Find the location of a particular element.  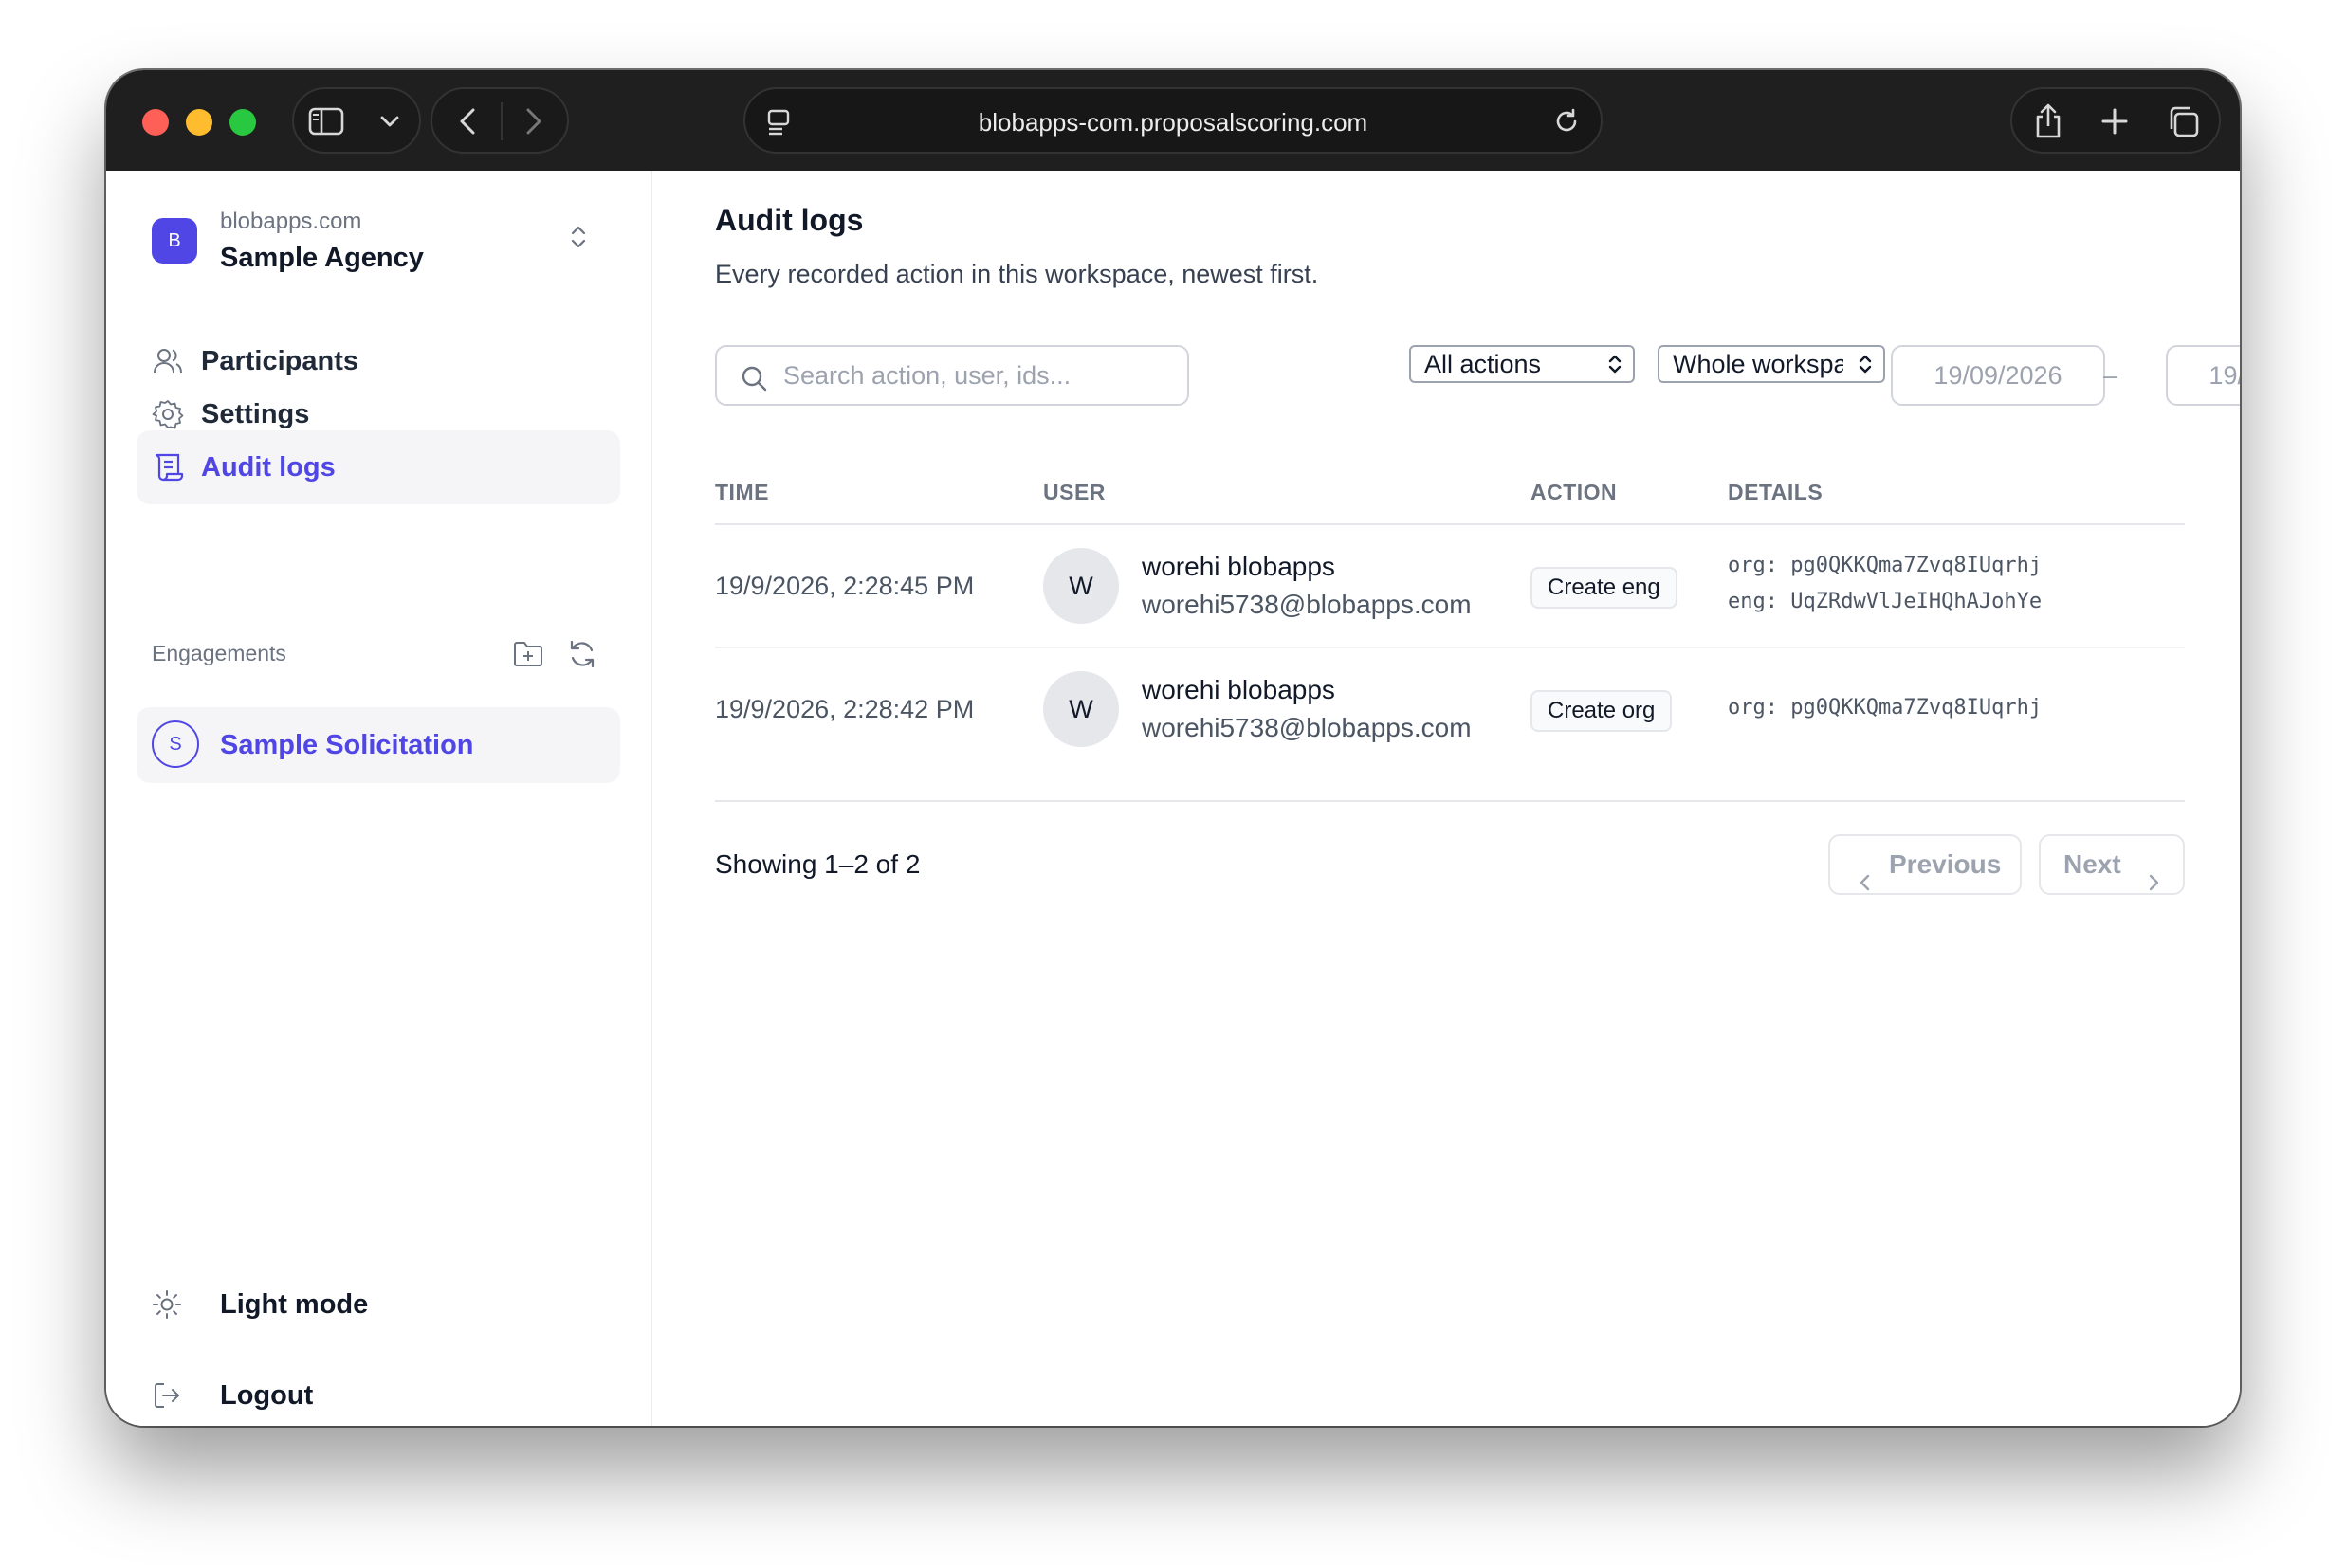

search-field is located at coordinates (952, 375).